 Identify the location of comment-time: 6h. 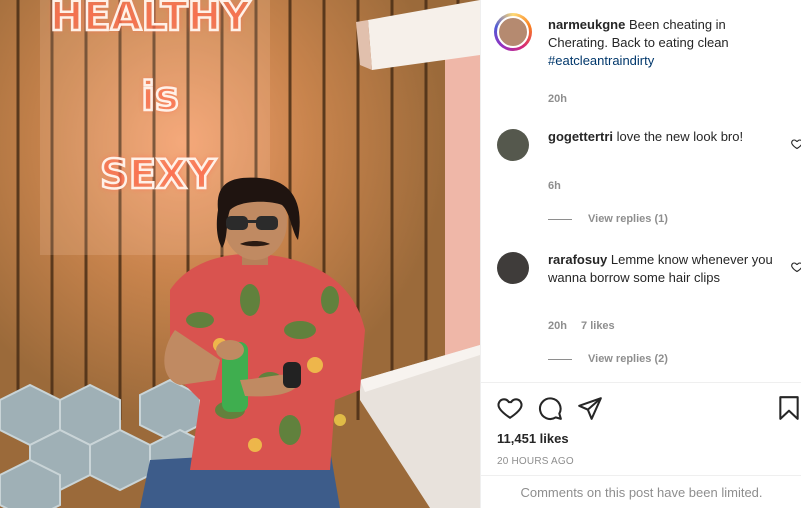
(554, 186).